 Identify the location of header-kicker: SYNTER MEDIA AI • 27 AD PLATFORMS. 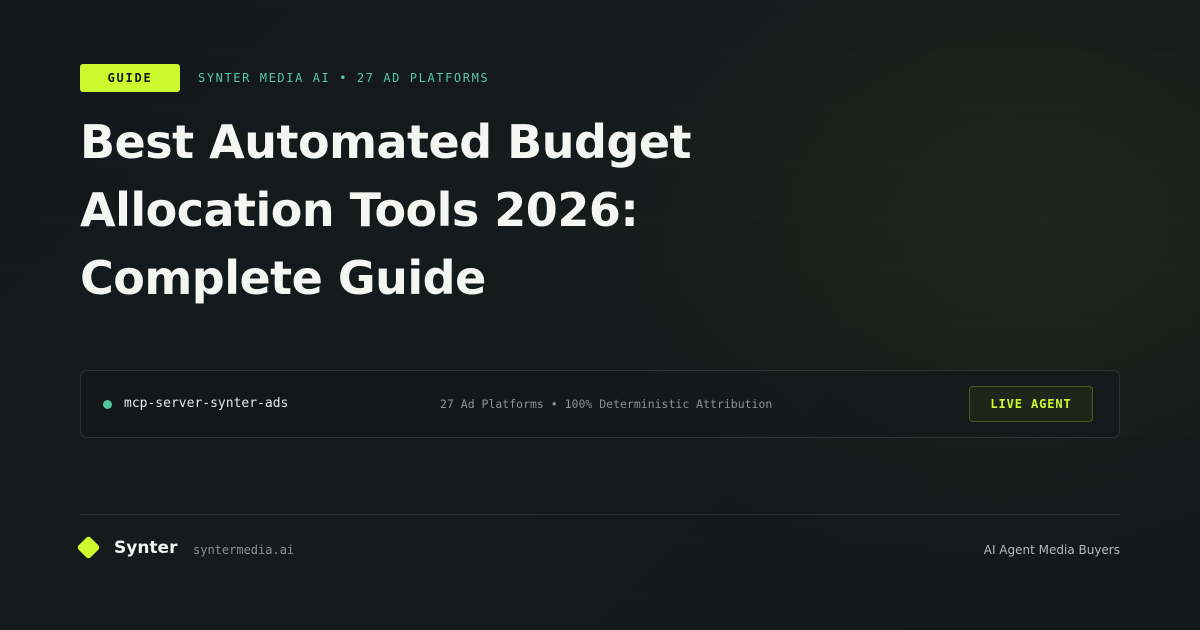
(344, 78).